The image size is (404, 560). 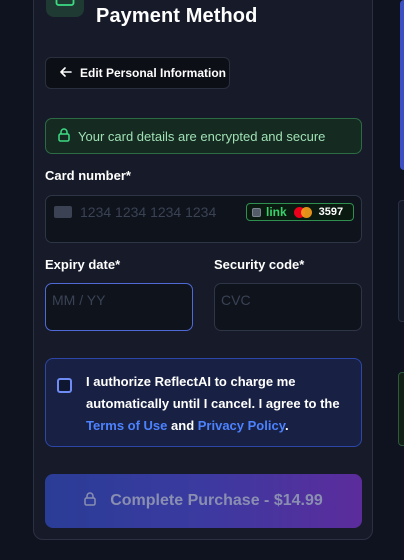 I want to click on security-code-label: Security code*, so click(x=259, y=264).